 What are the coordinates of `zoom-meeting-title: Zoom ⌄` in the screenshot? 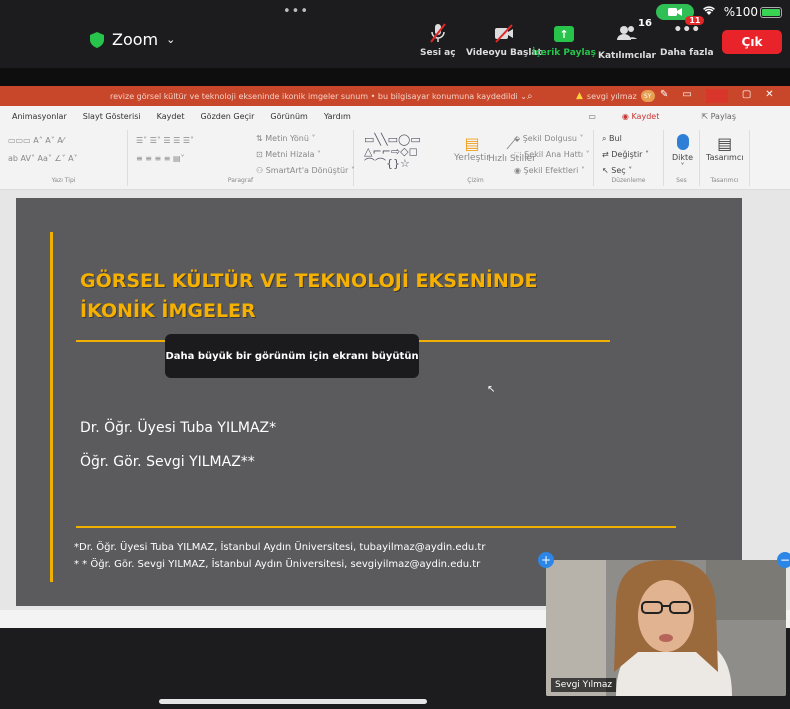 It's located at (132, 39).